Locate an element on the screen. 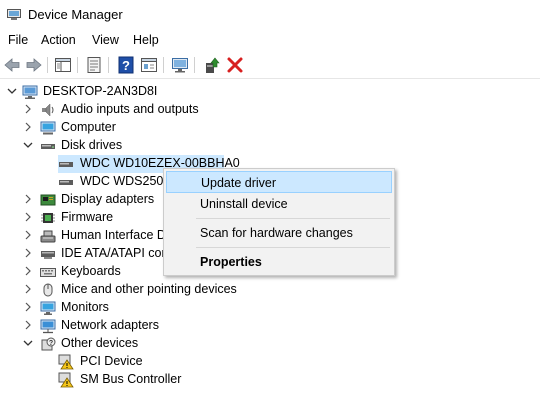 The height and width of the screenshot is (393, 540). other-devices-icon: ? is located at coordinates (48, 344).